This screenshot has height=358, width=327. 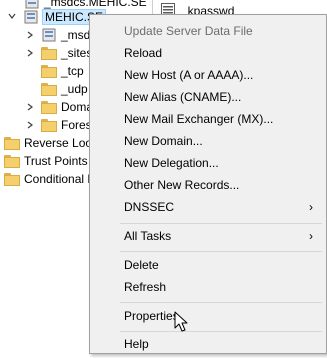 I want to click on menu-item-delete: Delete, so click(x=208, y=265).